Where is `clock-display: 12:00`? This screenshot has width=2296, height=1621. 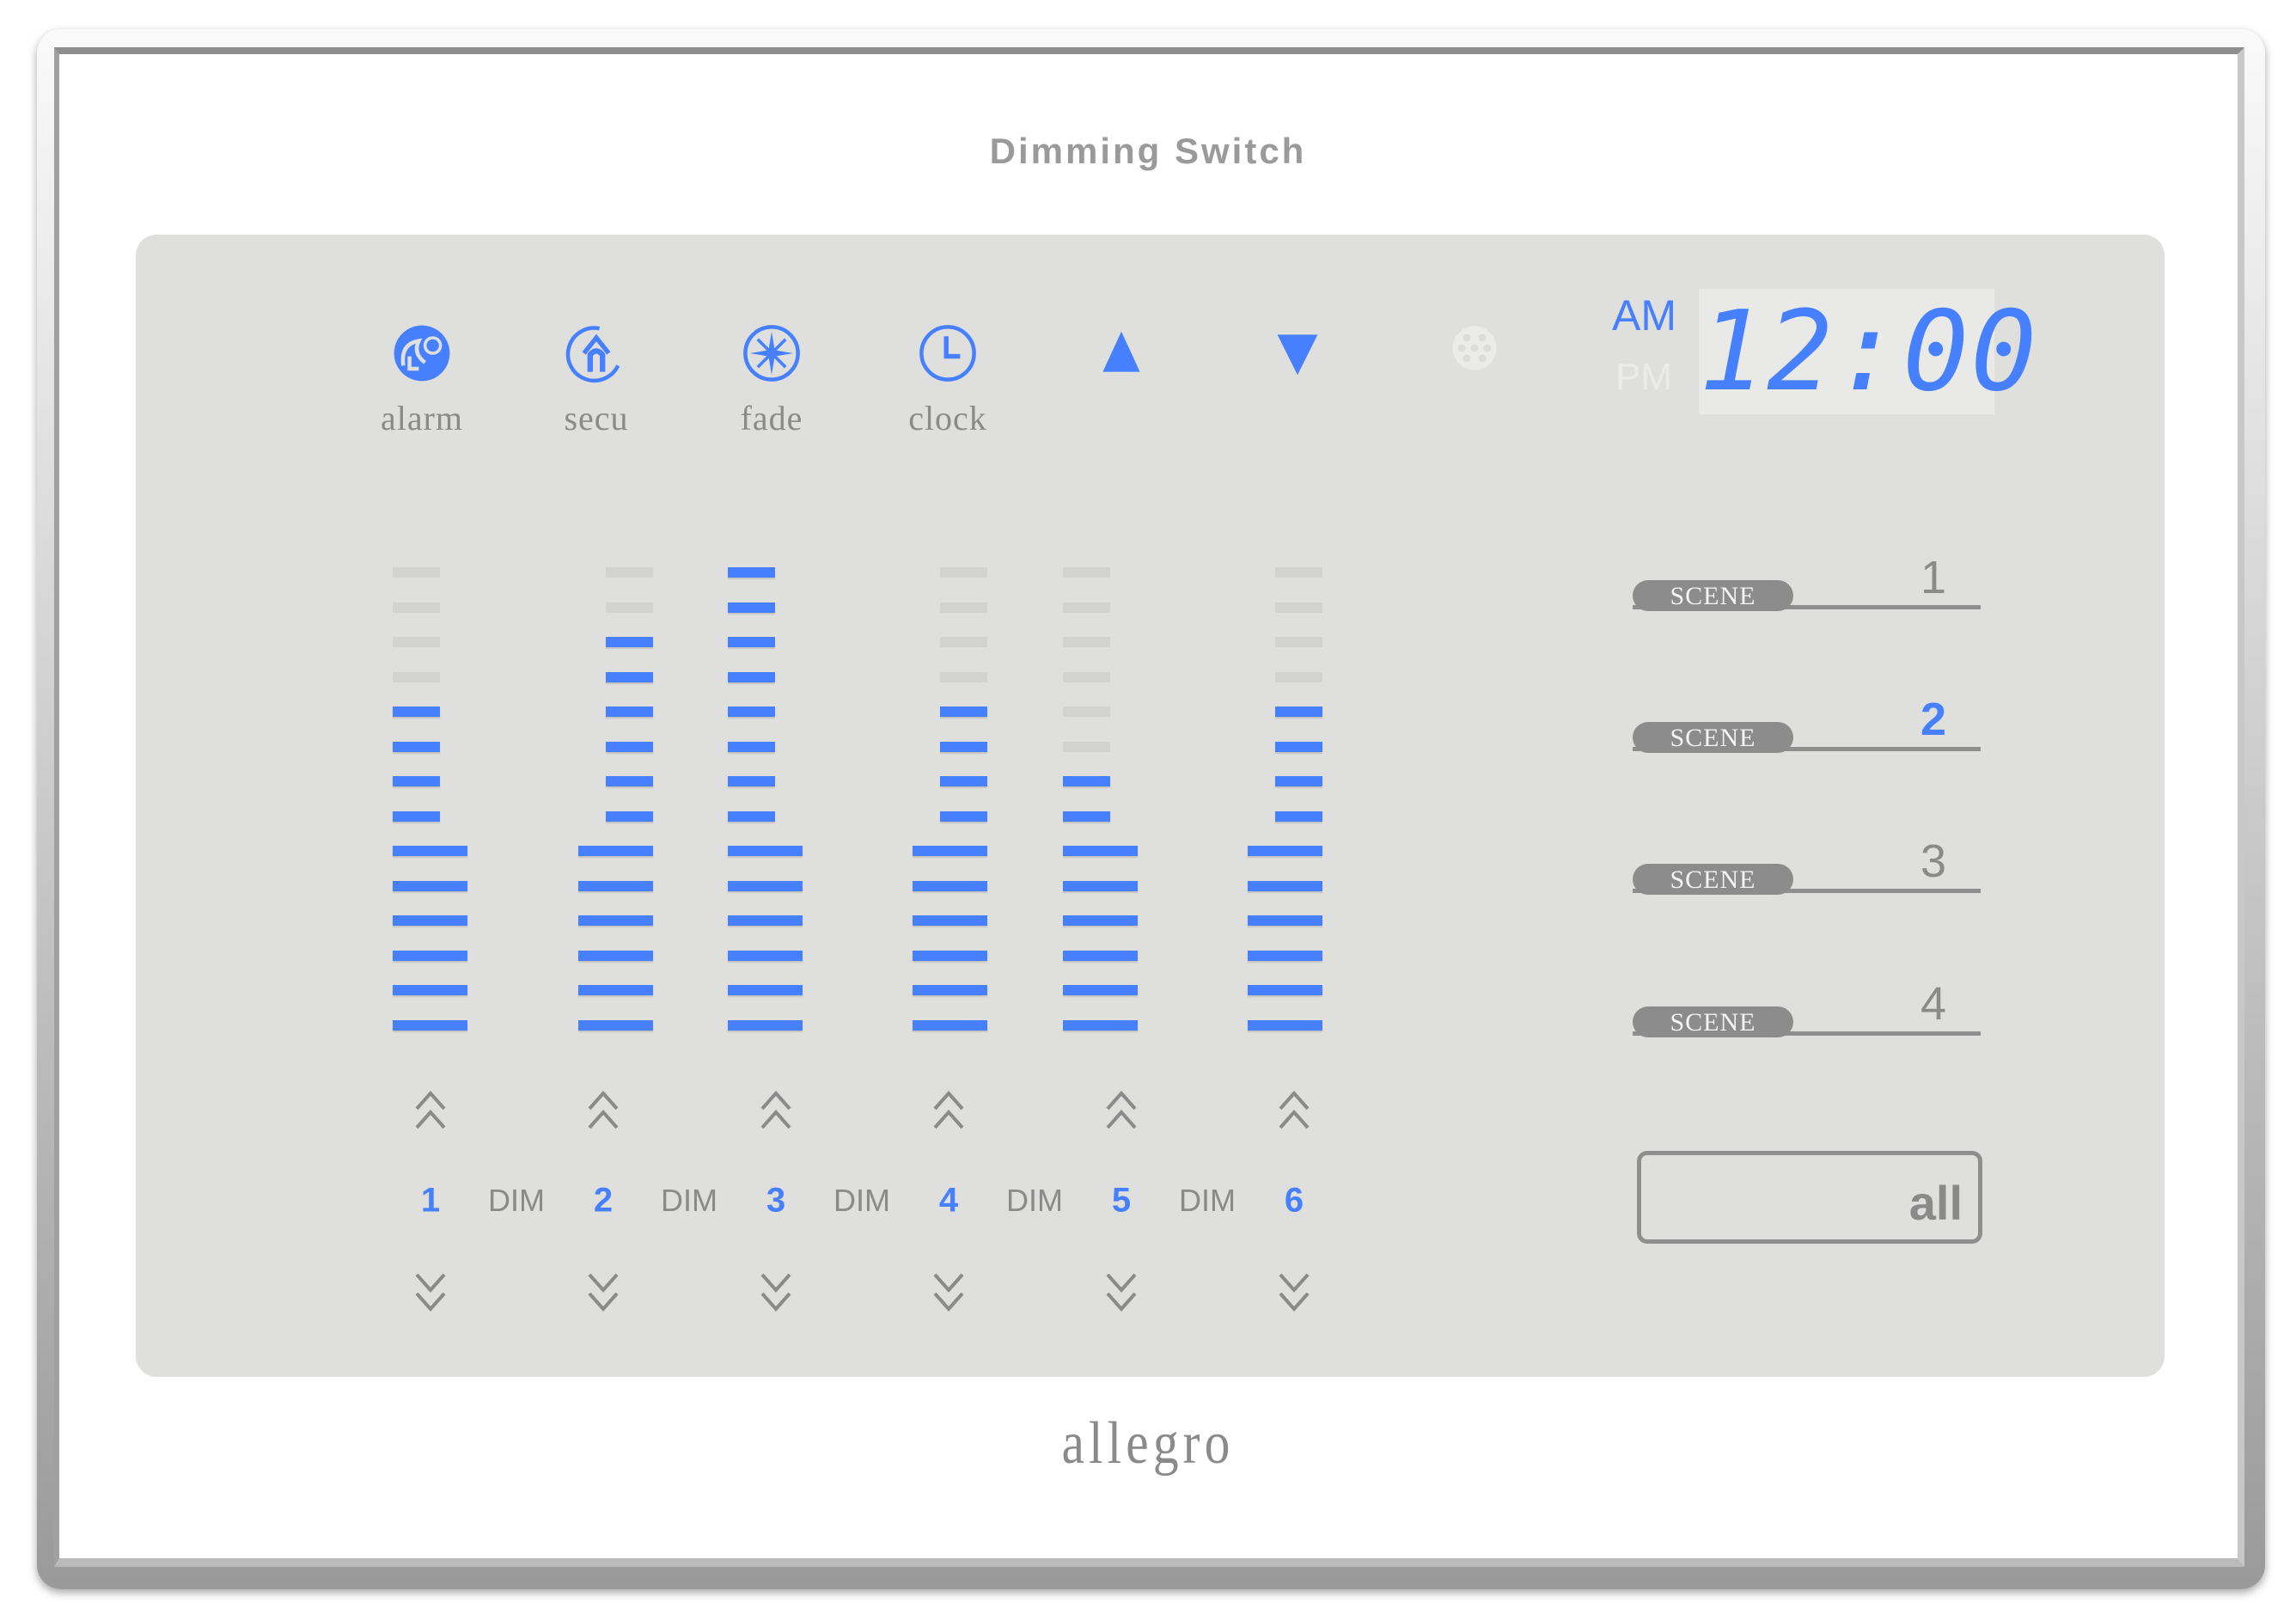
clock-display: 12:00 is located at coordinates (1869, 352).